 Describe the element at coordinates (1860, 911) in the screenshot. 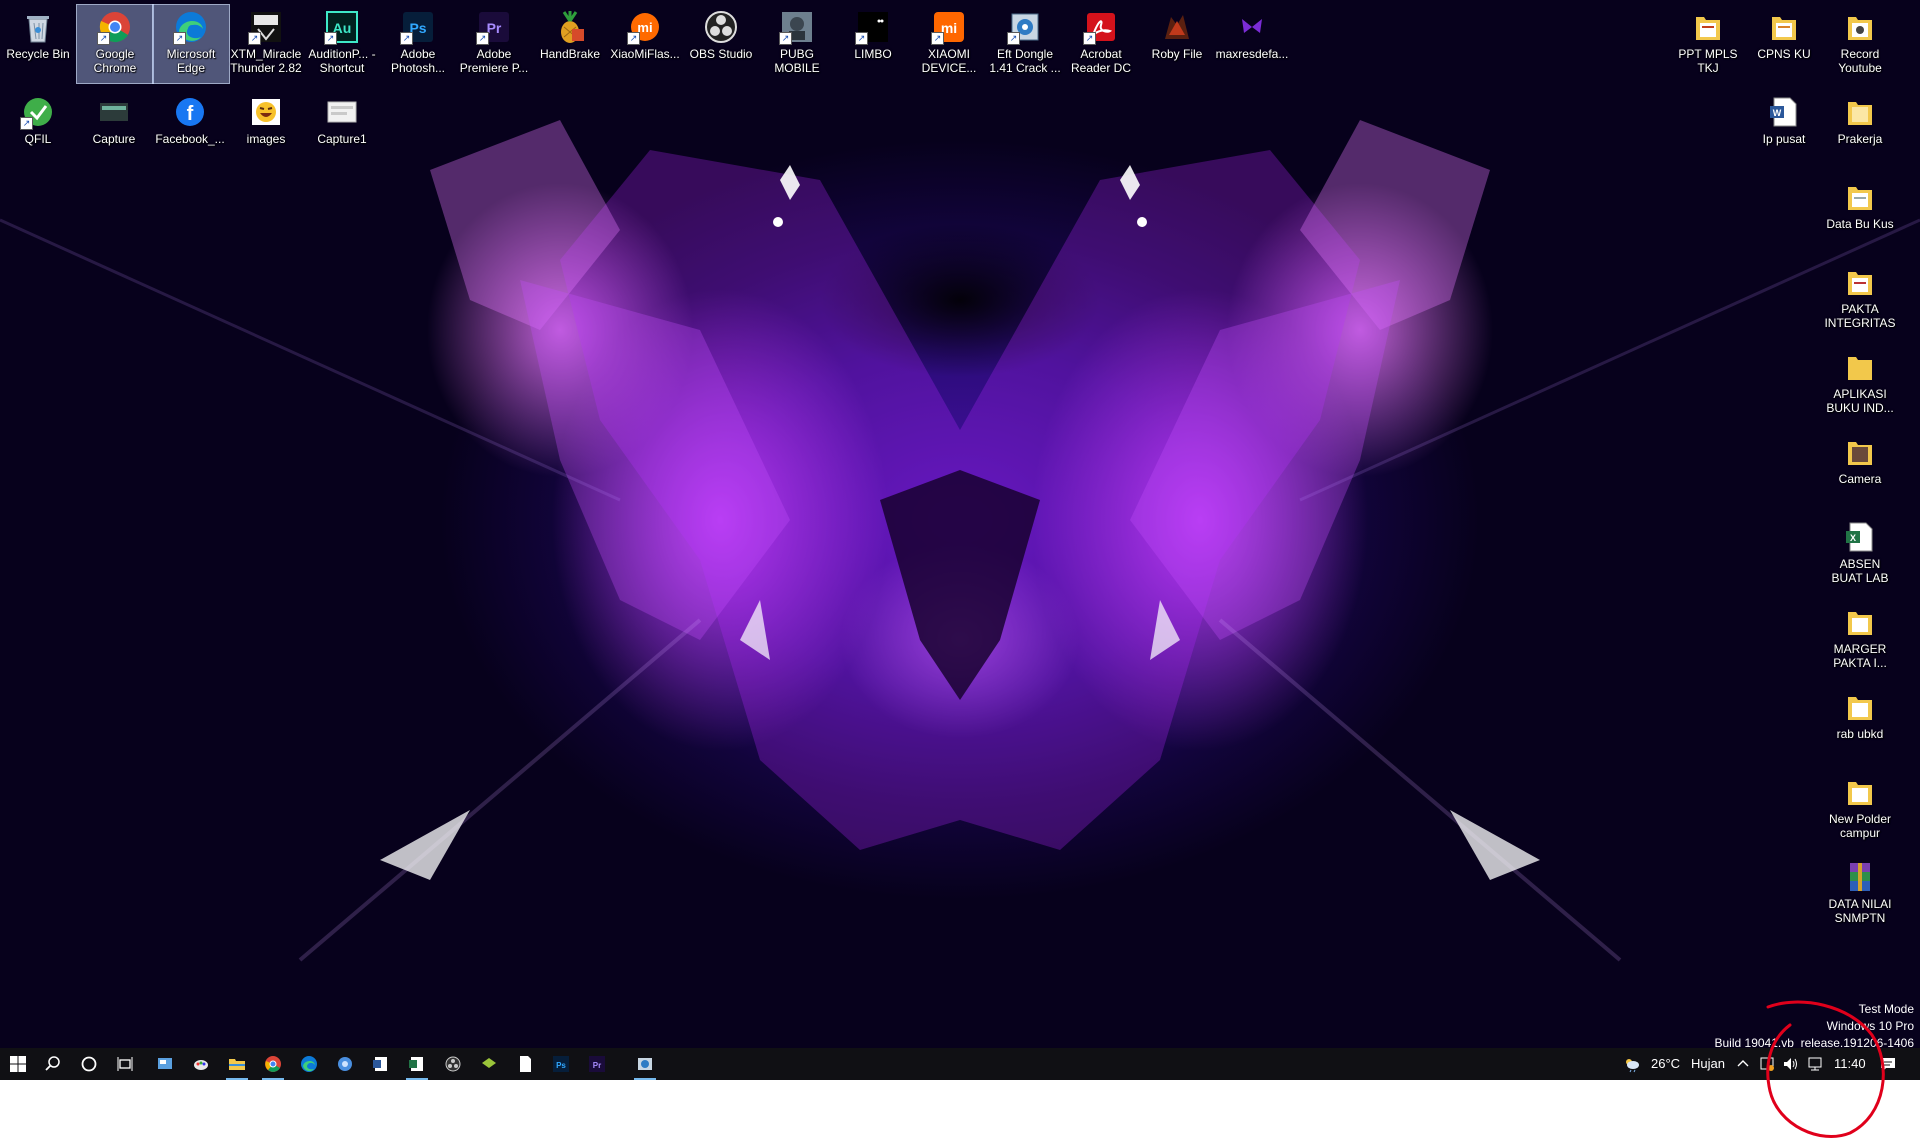

I see `data-nilai-label: DATA NILAI SNMPTN` at that location.